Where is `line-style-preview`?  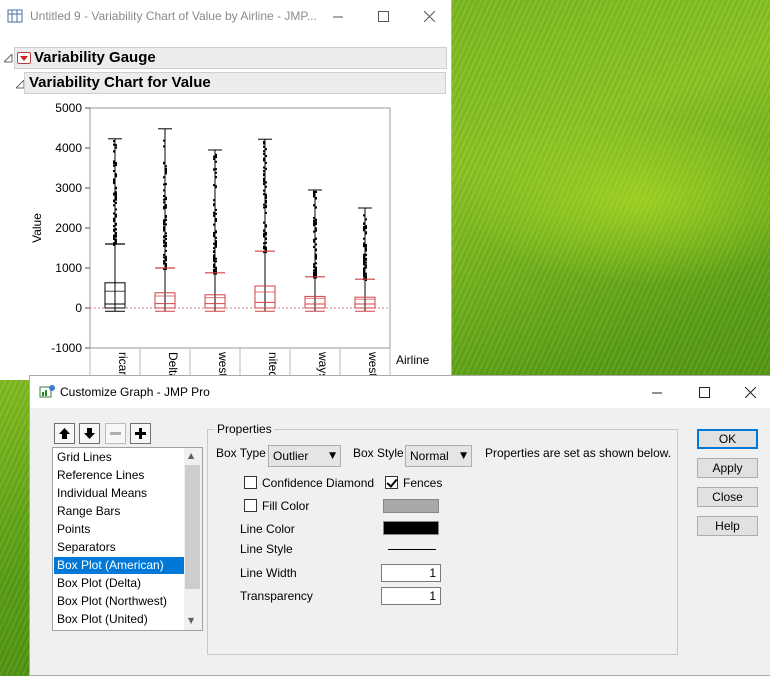
line-style-preview is located at coordinates (412, 549).